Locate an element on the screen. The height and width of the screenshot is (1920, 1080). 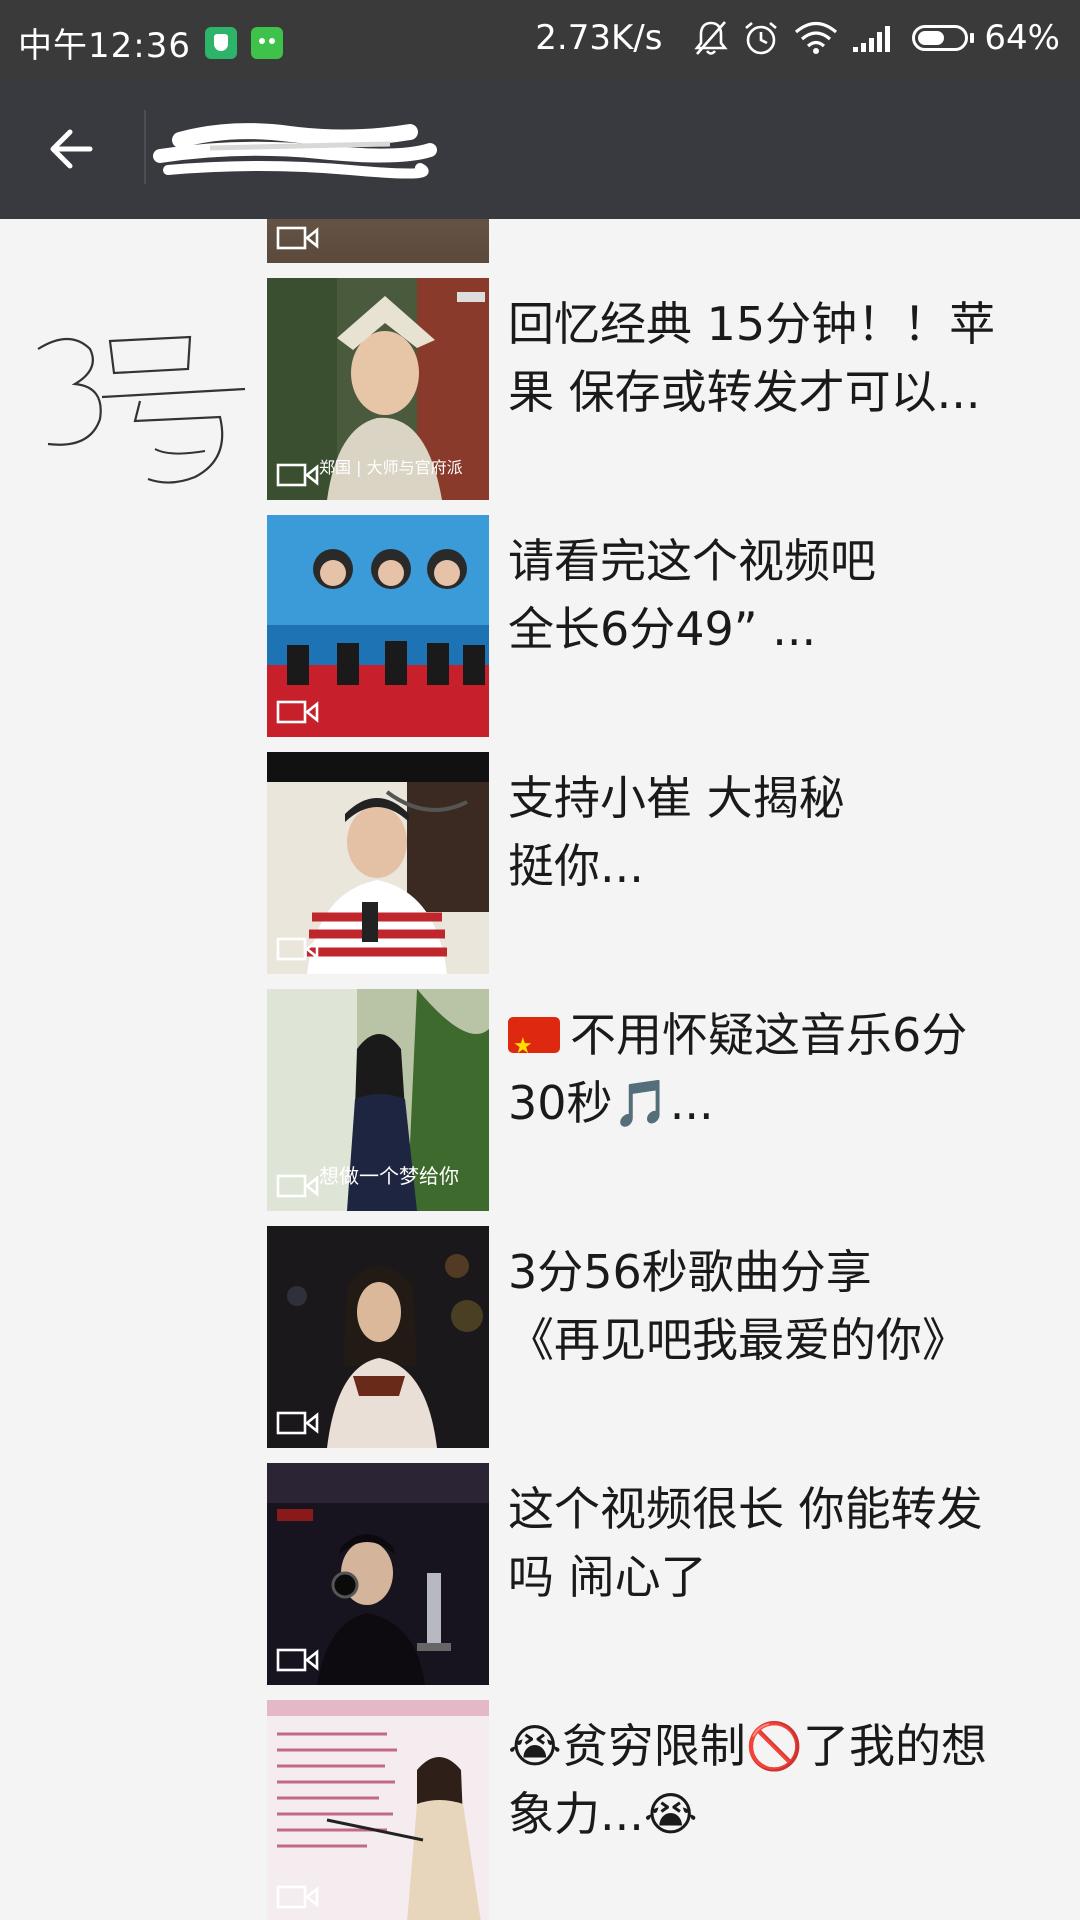
video-thumbnail: 郑国 | 大师与官府派 is located at coordinates (378, 389).